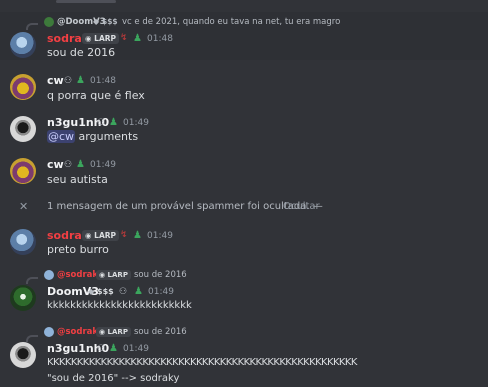 This screenshot has height=387, width=488. I want to click on message-text: kkkkkkkkkkkkkkkkkkkkkkkkk, so click(119, 305).